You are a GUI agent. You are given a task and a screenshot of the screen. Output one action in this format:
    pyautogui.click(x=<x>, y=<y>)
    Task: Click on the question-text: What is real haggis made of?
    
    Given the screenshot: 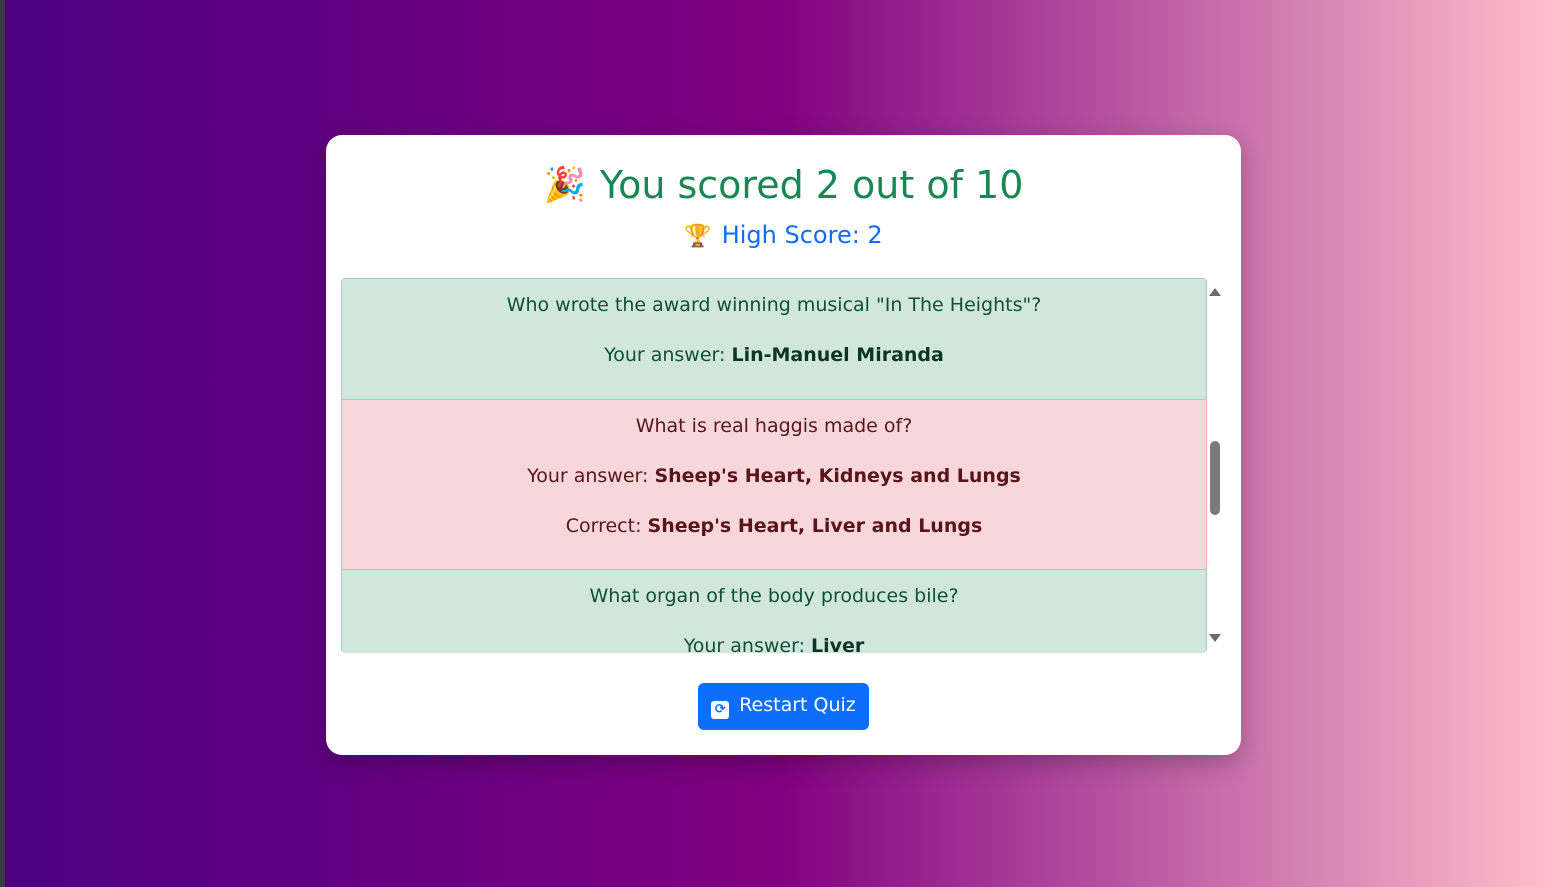 What is the action you would take?
    pyautogui.click(x=774, y=426)
    